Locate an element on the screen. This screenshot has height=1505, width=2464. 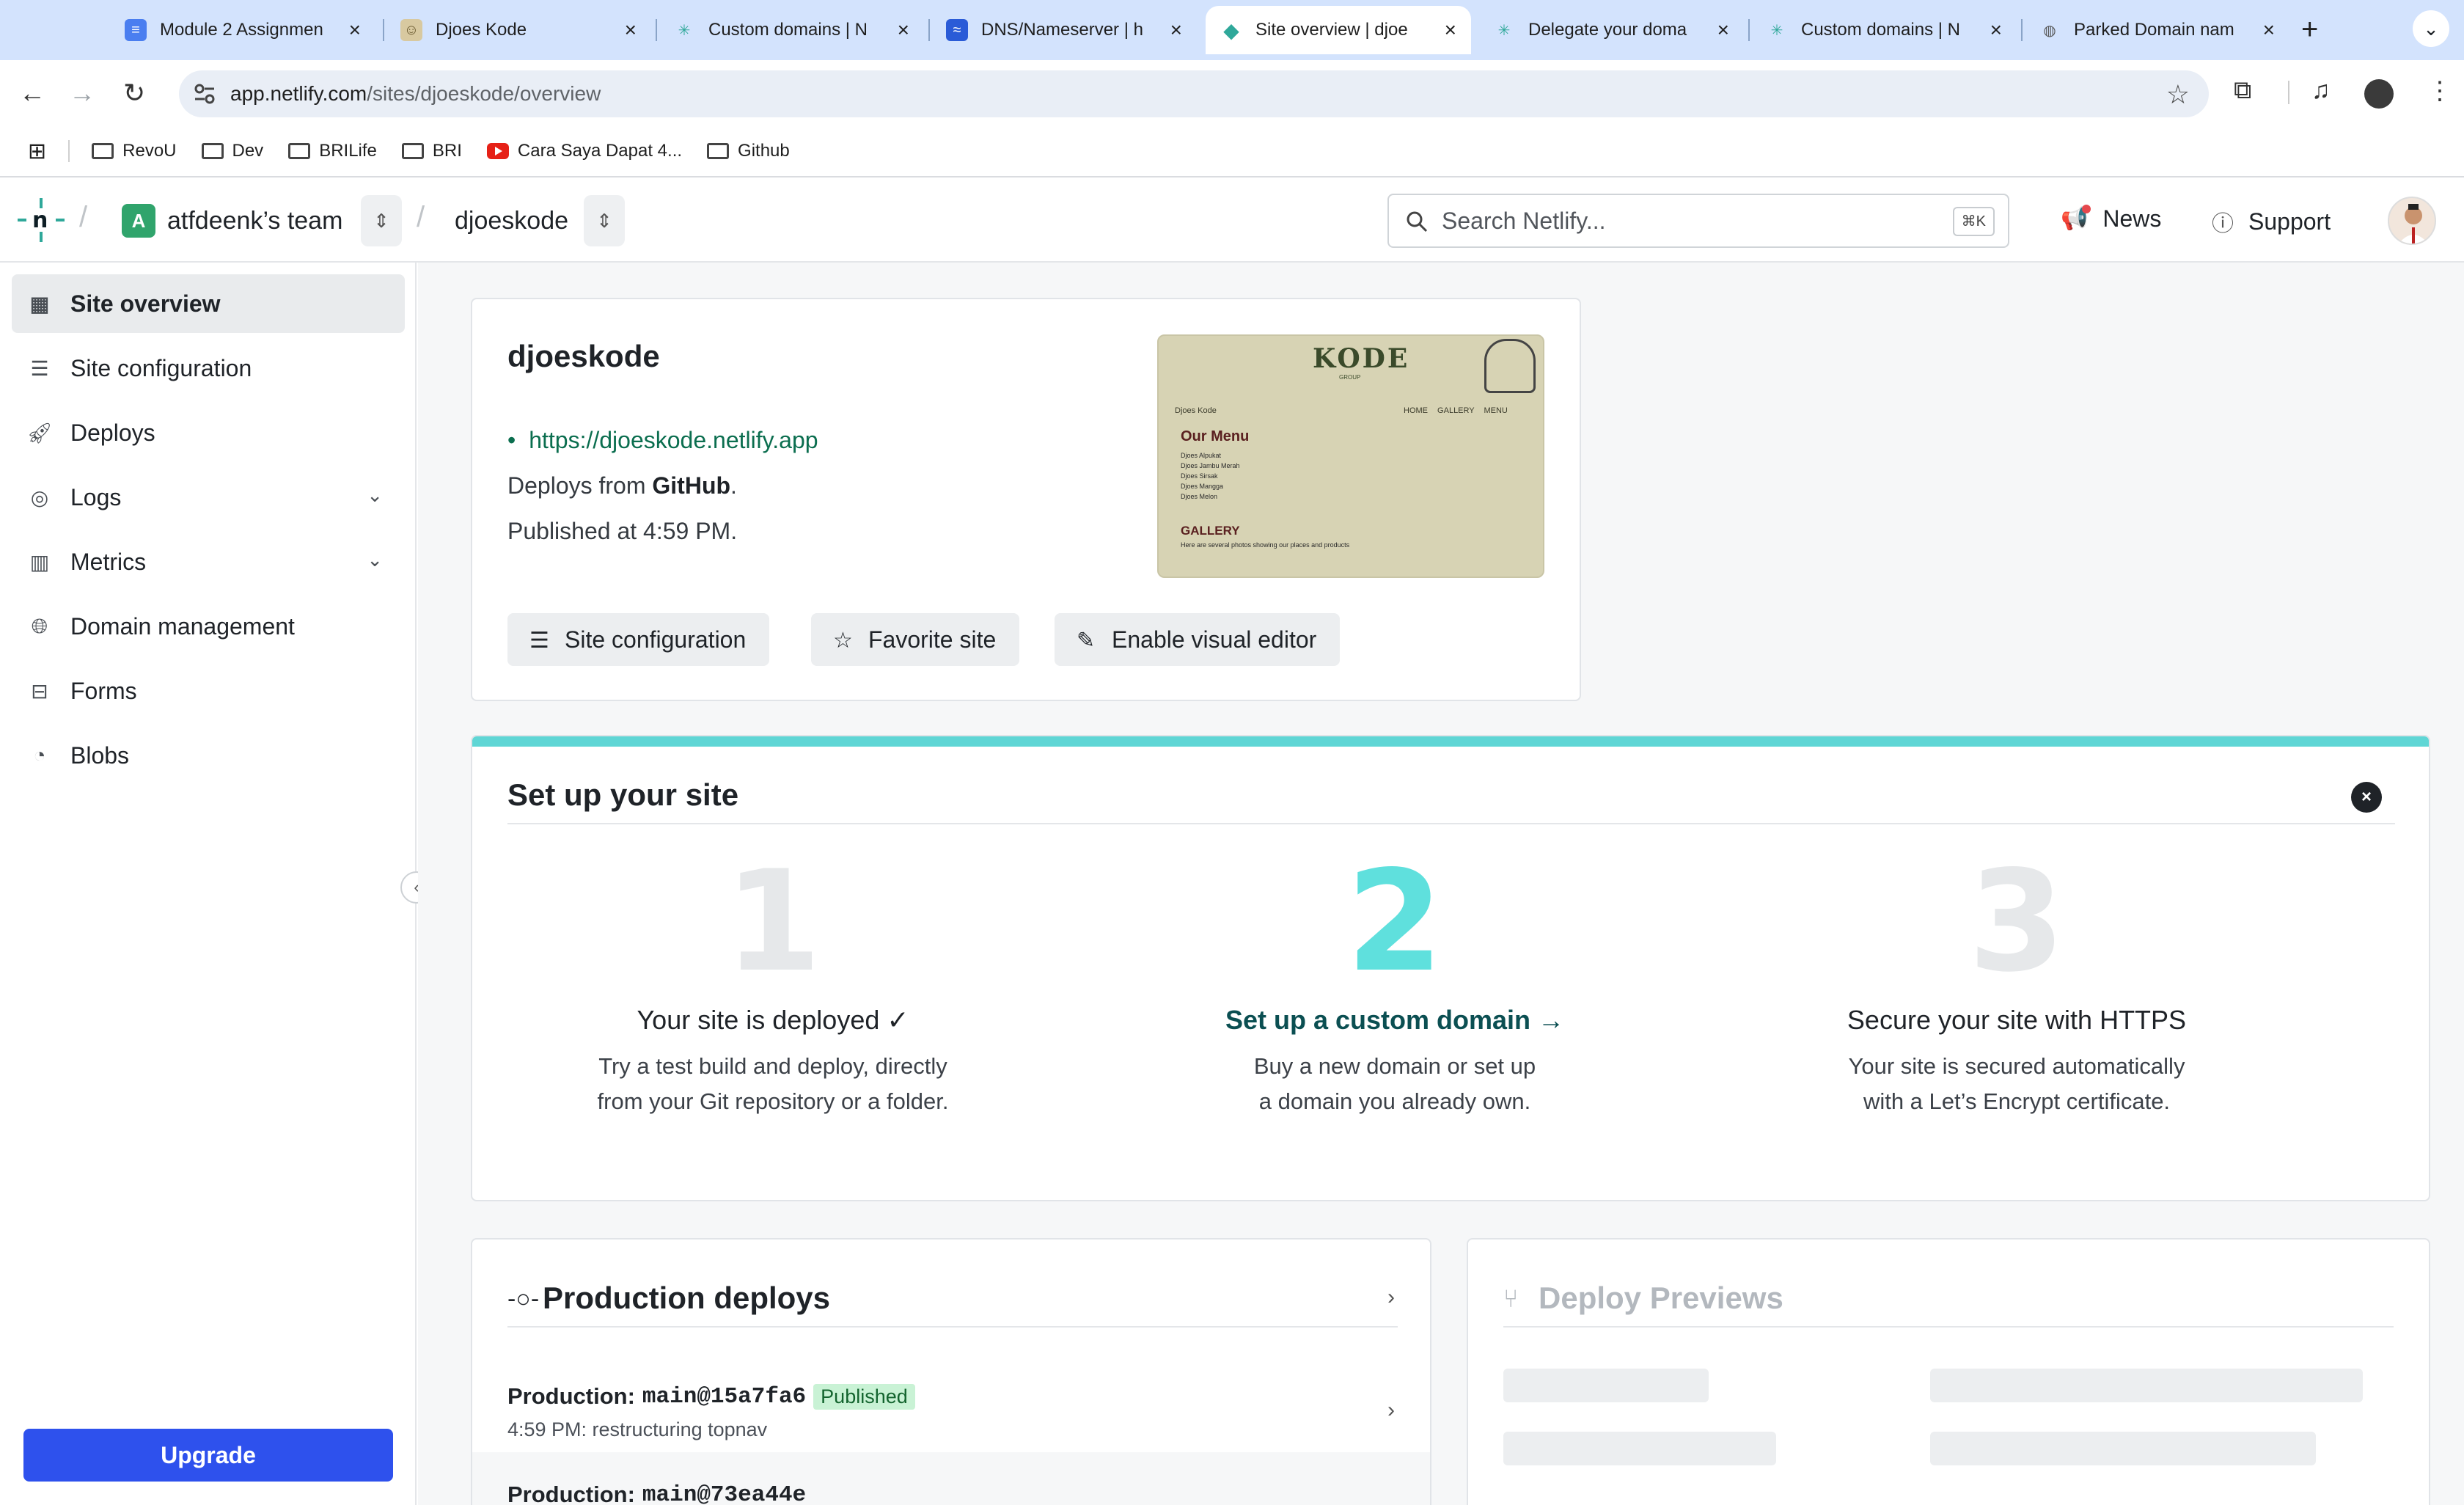
bookmark-star-icon: ☆ is located at coordinates (2178, 94).